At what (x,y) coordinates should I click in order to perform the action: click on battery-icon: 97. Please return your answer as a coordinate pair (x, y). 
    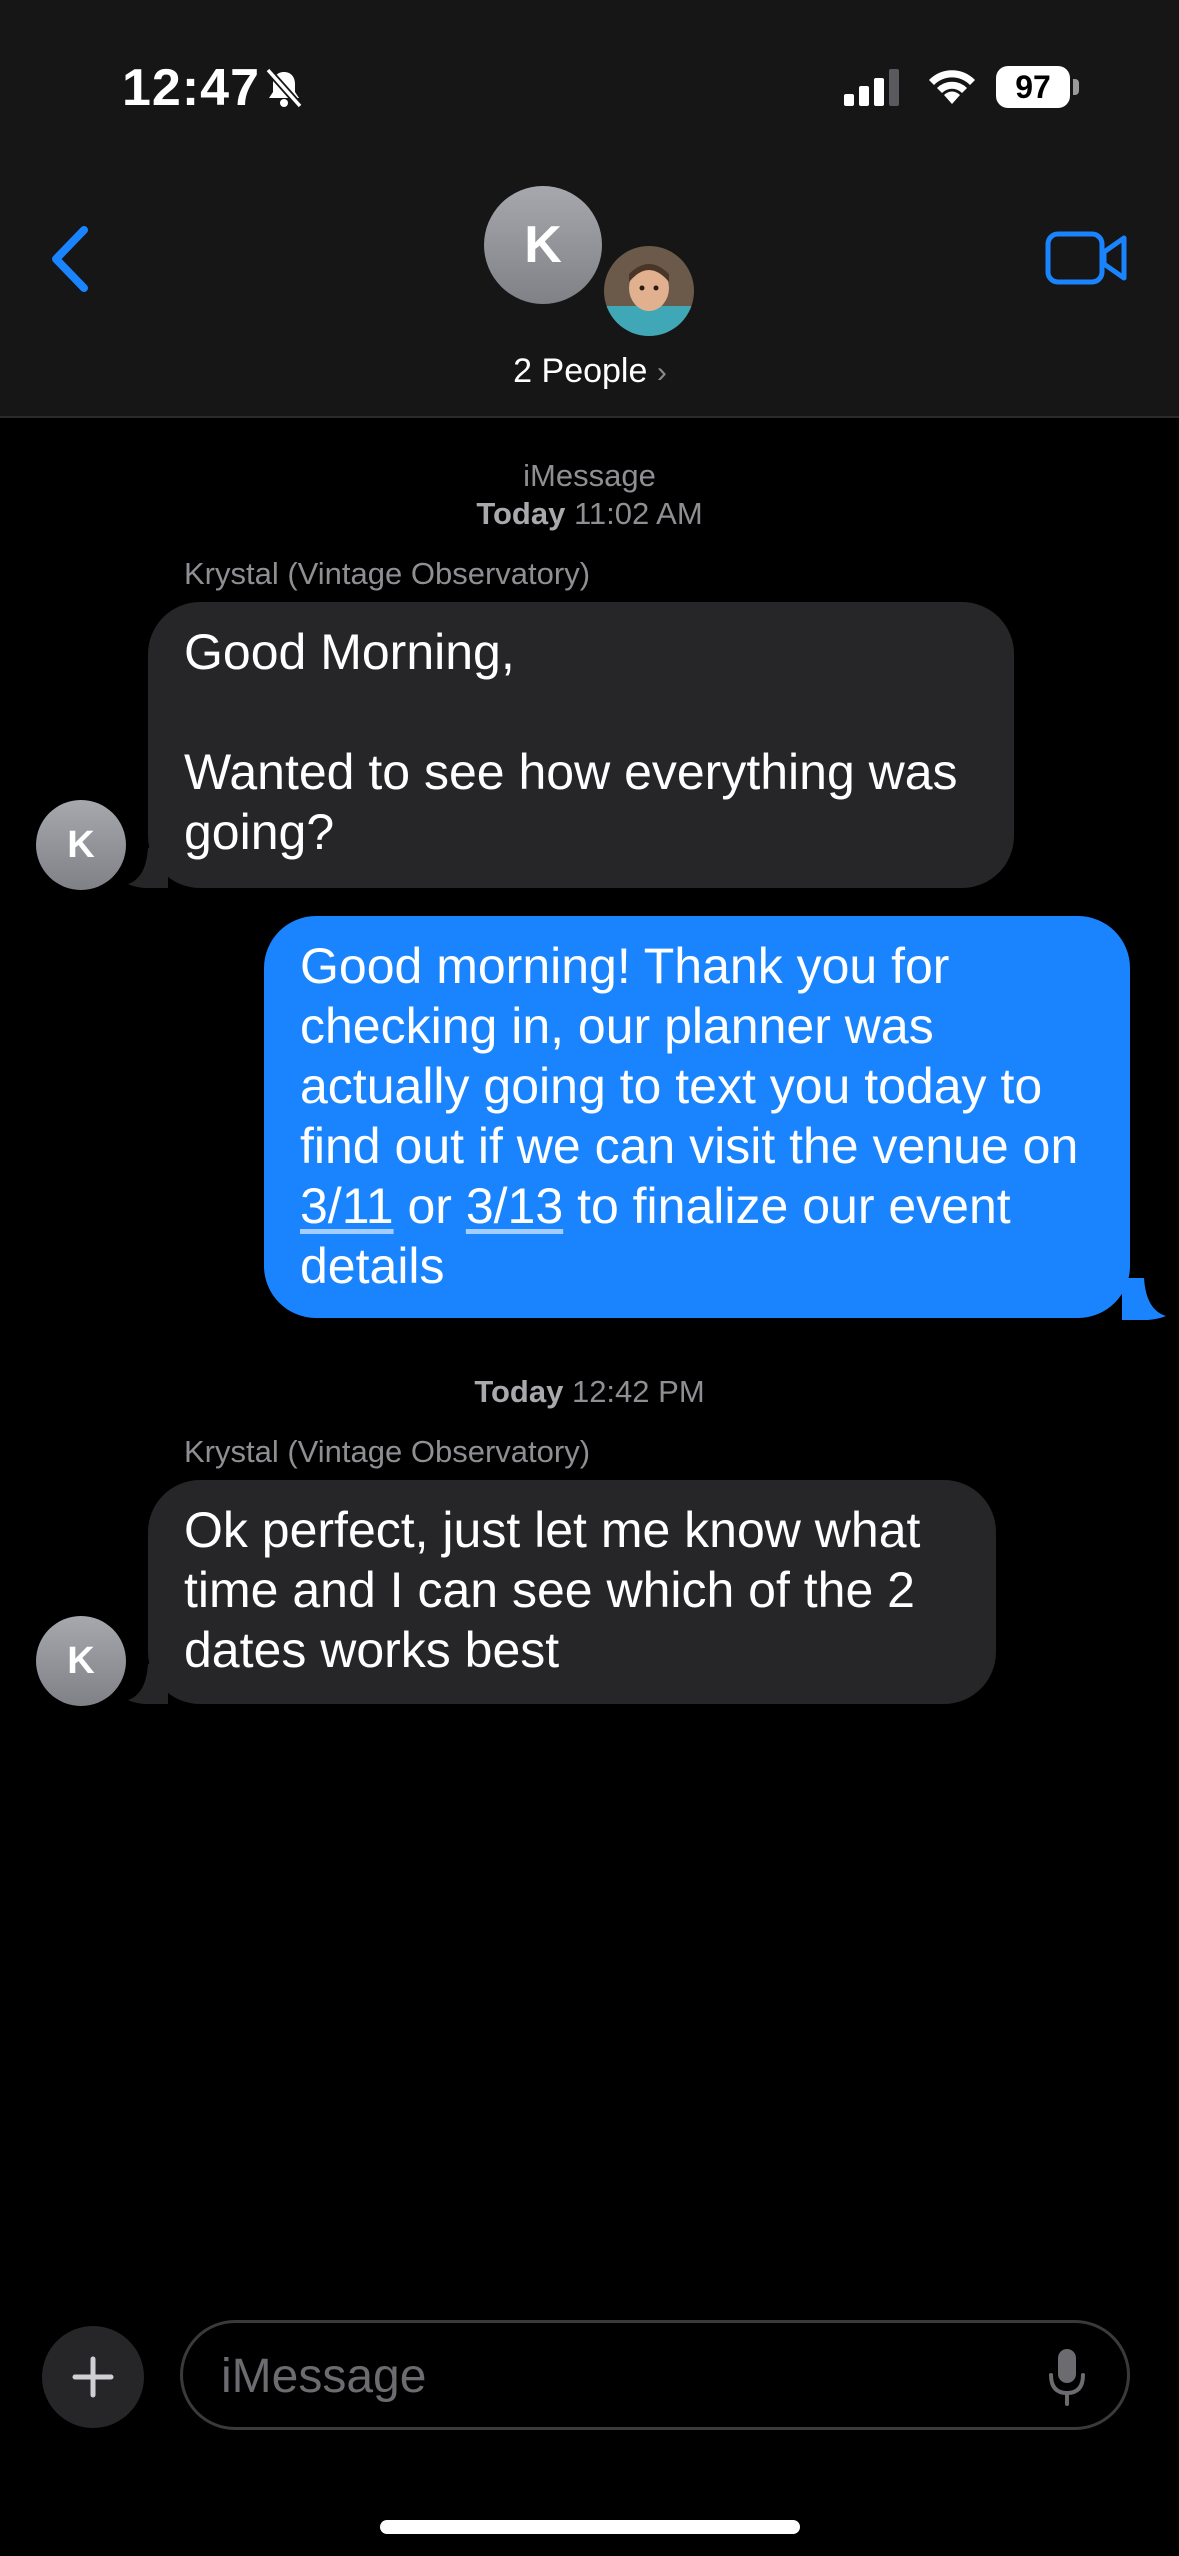
    Looking at the image, I should click on (1038, 87).